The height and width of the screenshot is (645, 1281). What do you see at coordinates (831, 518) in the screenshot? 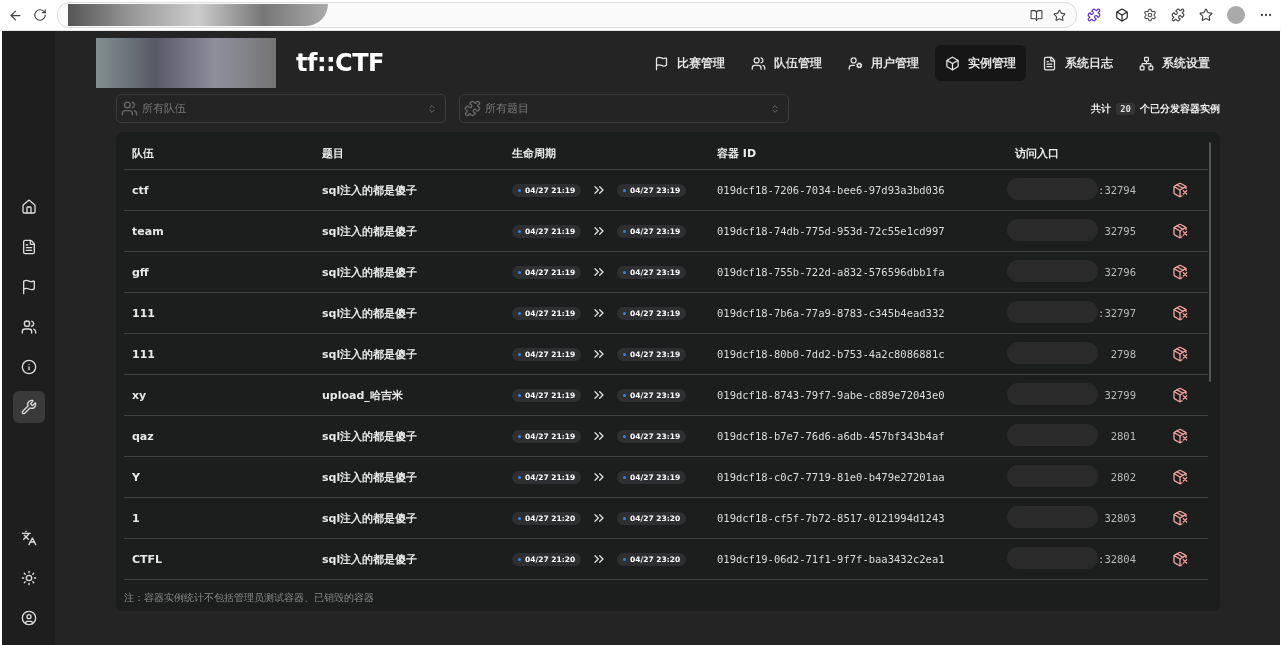
I see `table-cell-text: 019dcf18-cf5f-7b72-8517-0121994d1243` at bounding box center [831, 518].